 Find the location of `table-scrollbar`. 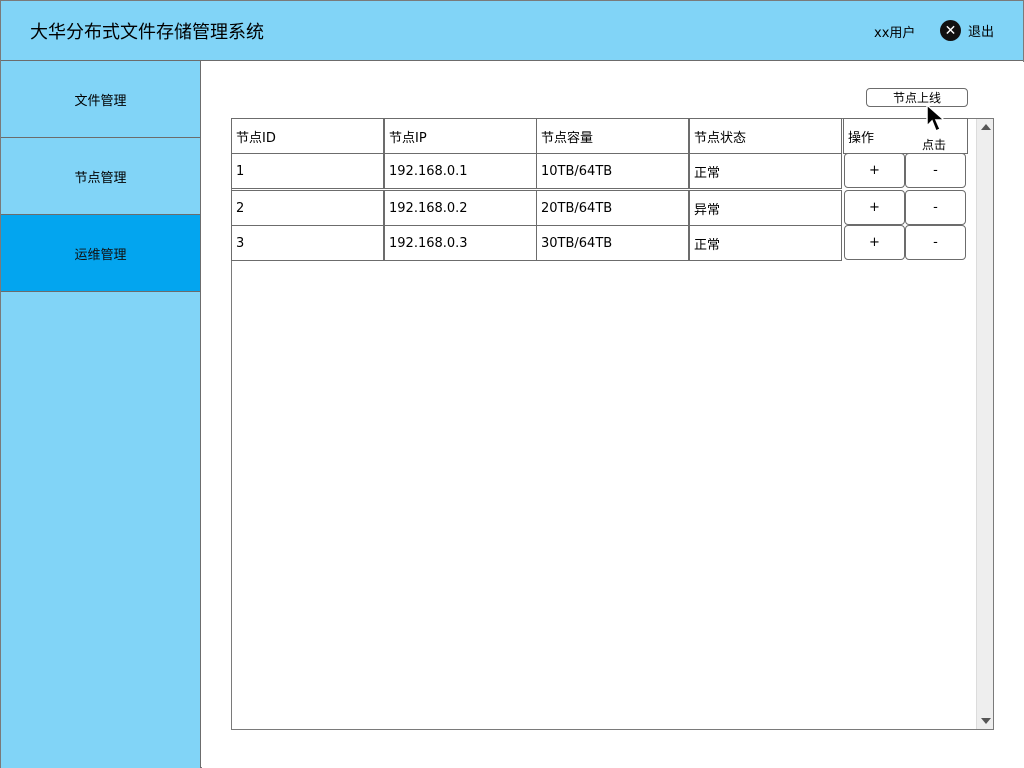

table-scrollbar is located at coordinates (984, 424).